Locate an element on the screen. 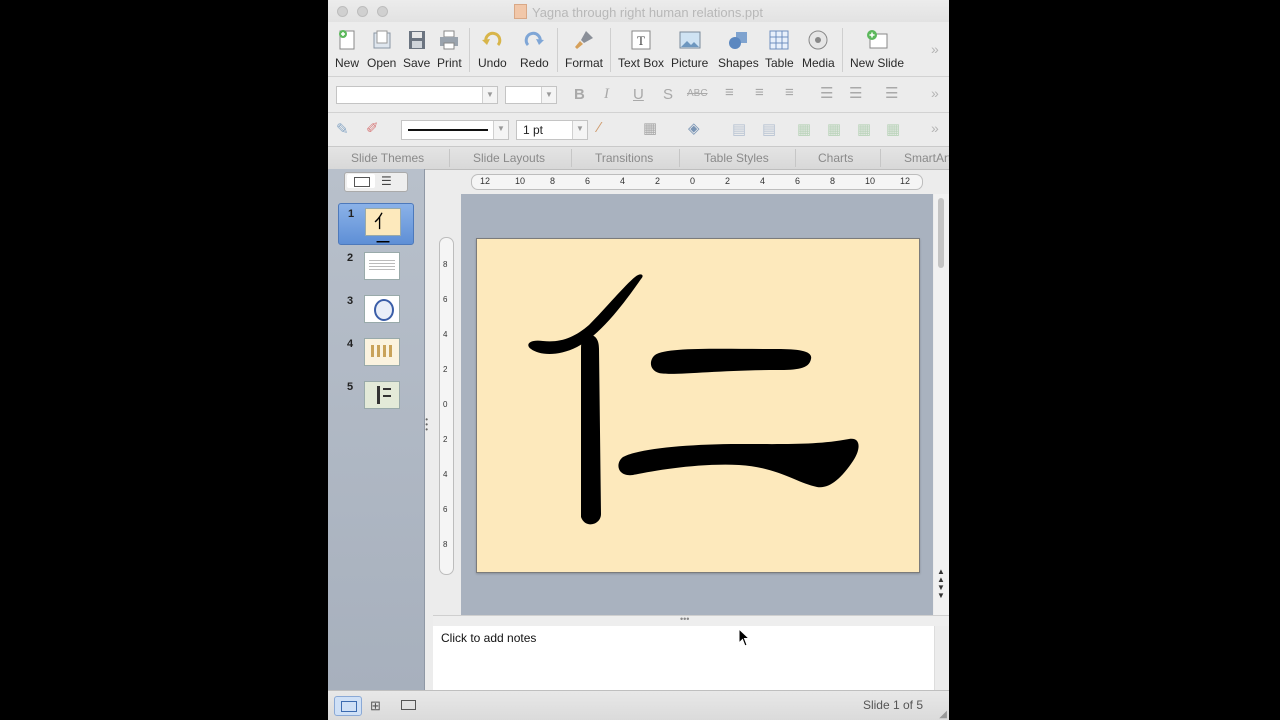 The width and height of the screenshot is (1280, 720). grid-view-icon: ⊞ is located at coordinates (375, 705).